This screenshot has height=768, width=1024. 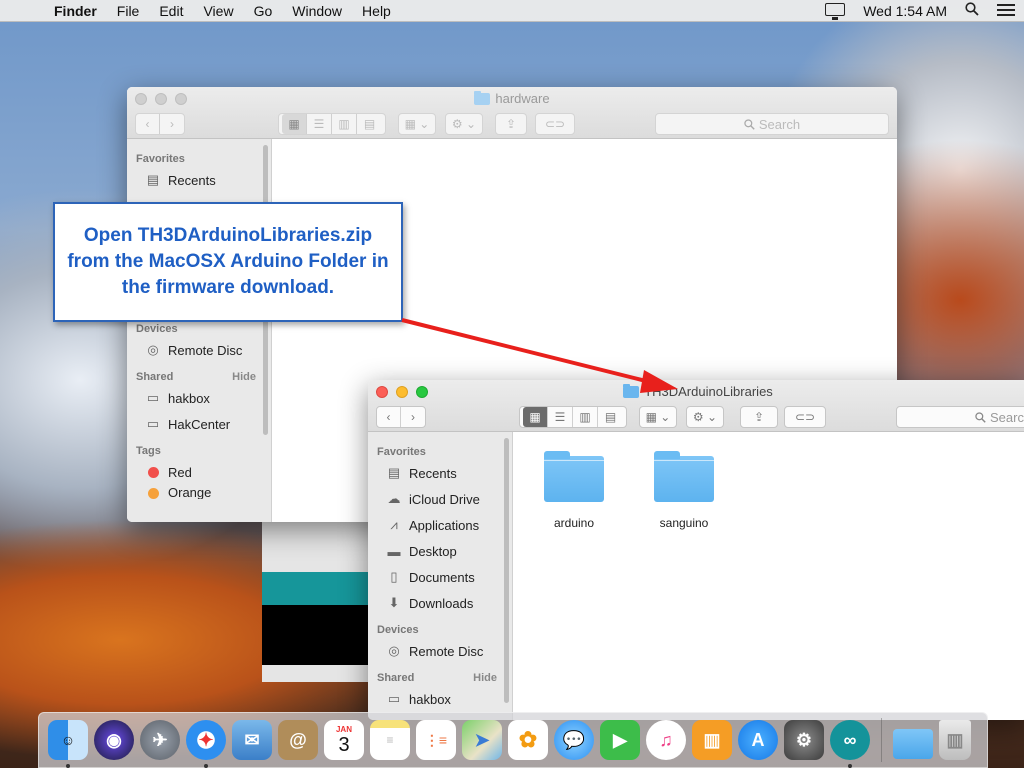 I want to click on siri-icon: ◉, so click(x=114, y=740).